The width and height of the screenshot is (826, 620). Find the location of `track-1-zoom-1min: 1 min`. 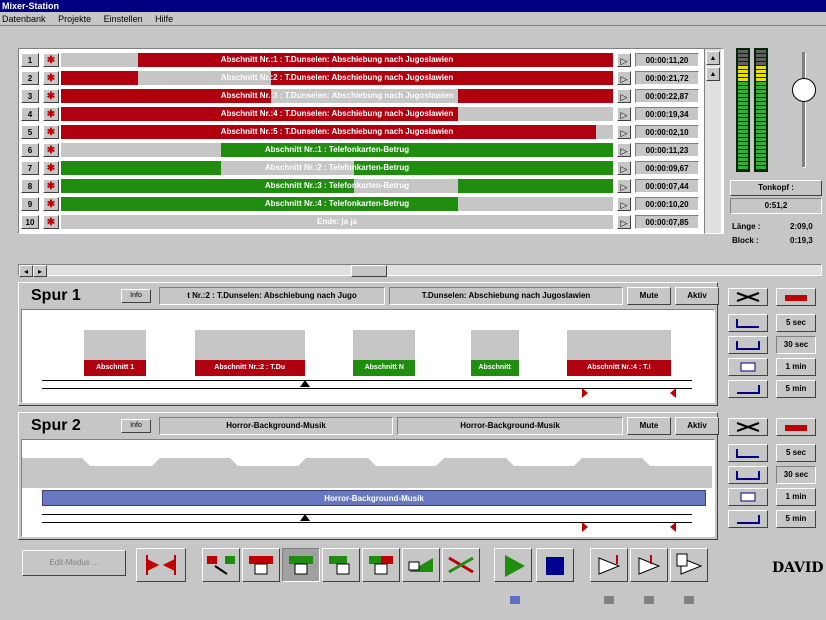

track-1-zoom-1min: 1 min is located at coordinates (796, 367).